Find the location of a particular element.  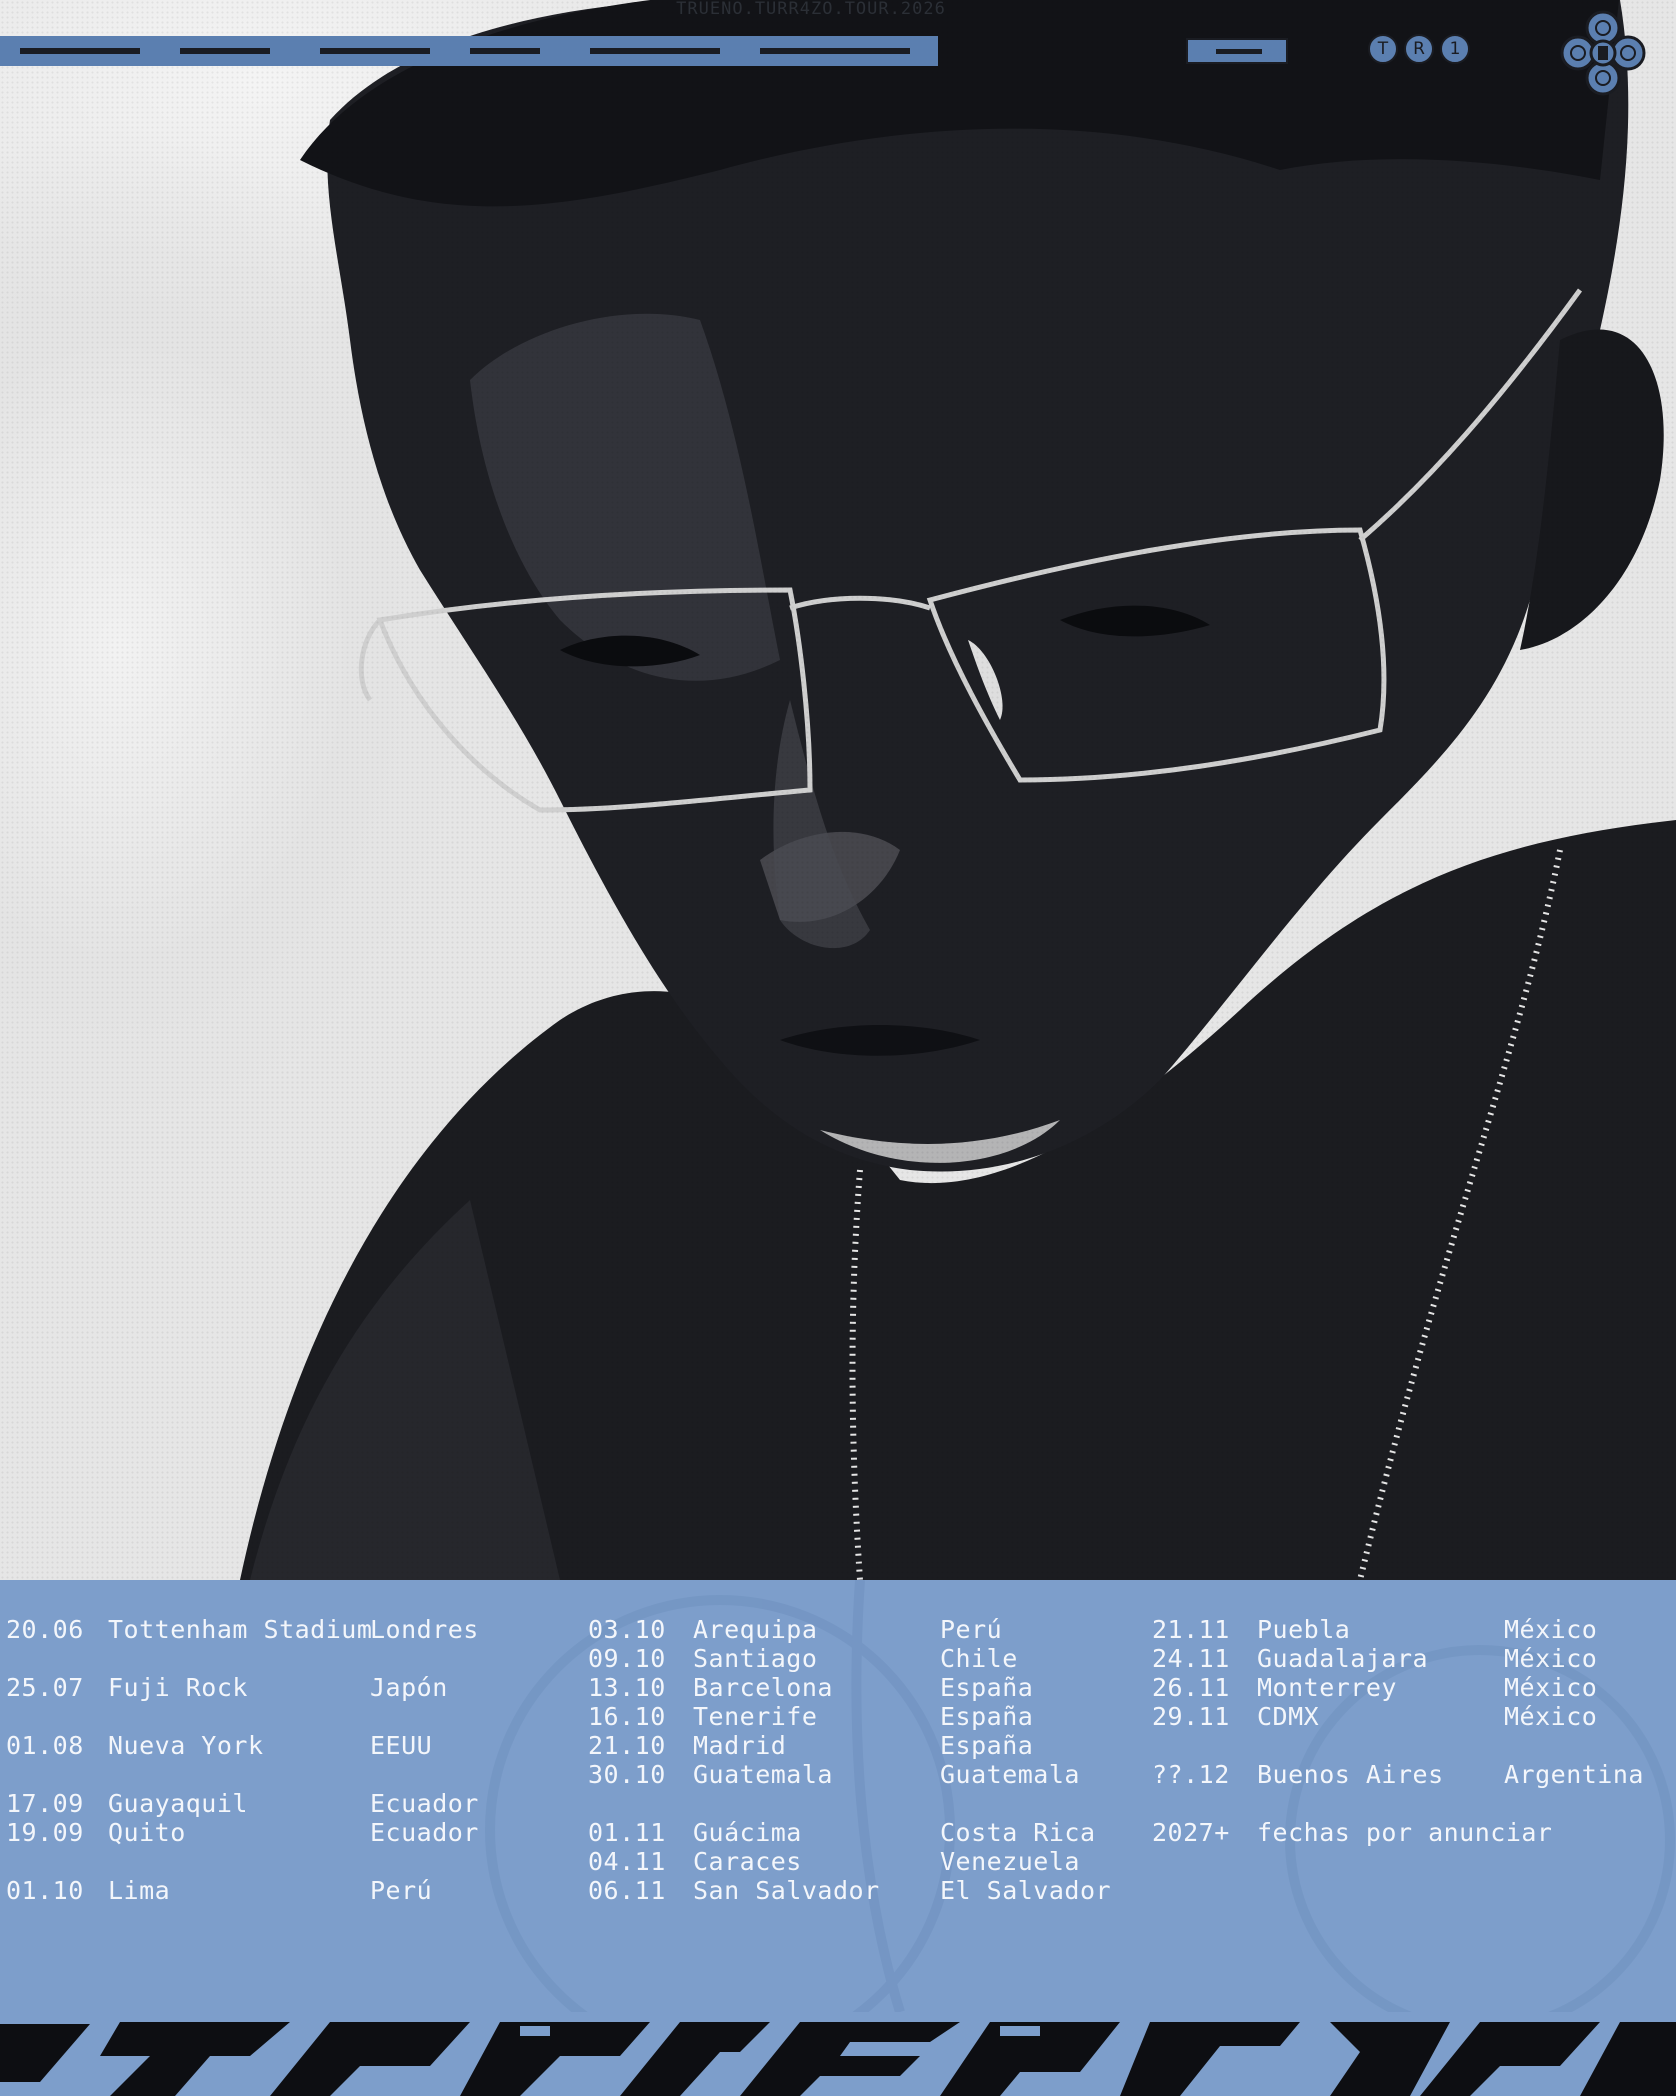

tour-date-row: 24.11 Guadalajara México is located at coordinates (1412, 1659).